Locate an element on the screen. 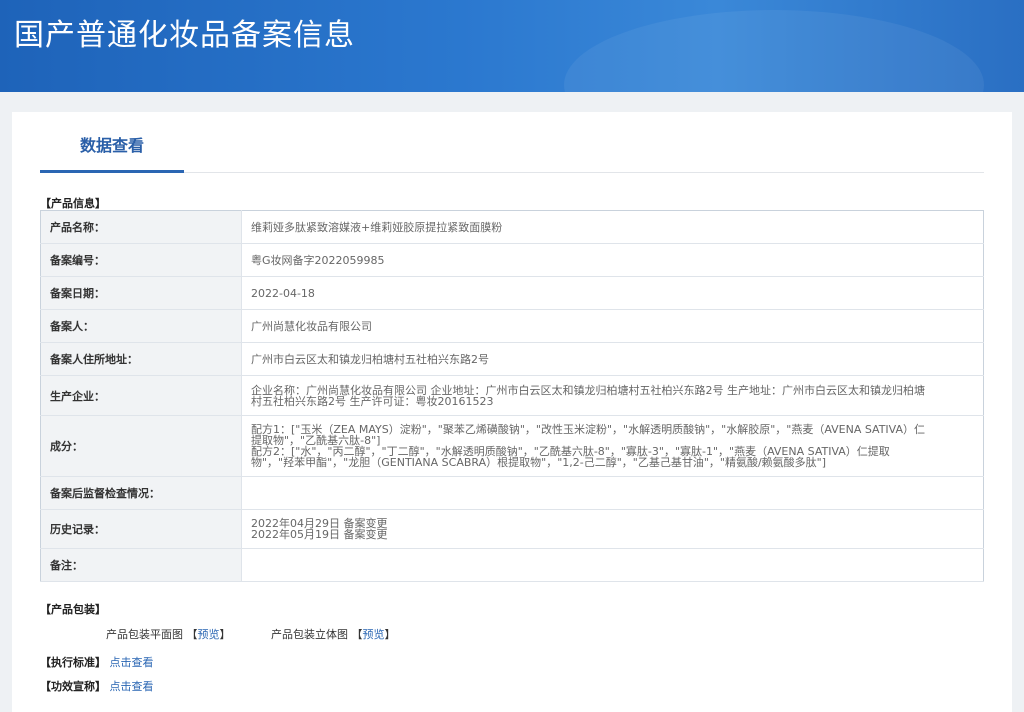 This screenshot has height=712, width=1024. info-row-label: 备案后监督检查情况： is located at coordinates (141, 493).